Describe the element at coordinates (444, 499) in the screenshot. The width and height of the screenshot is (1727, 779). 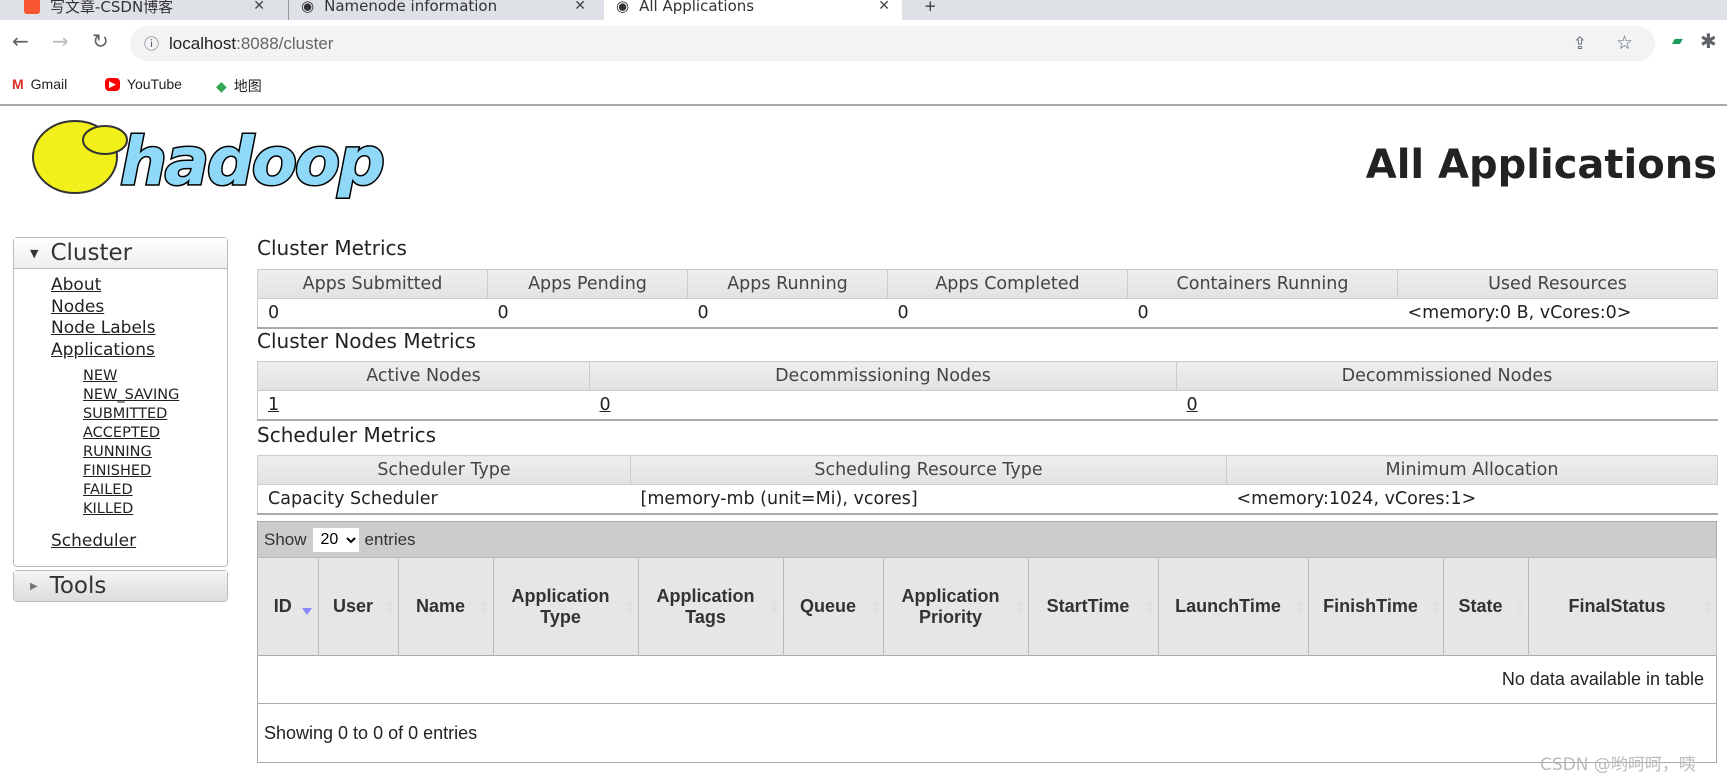
I see `scheduler-type-value: Capacity Scheduler` at that location.